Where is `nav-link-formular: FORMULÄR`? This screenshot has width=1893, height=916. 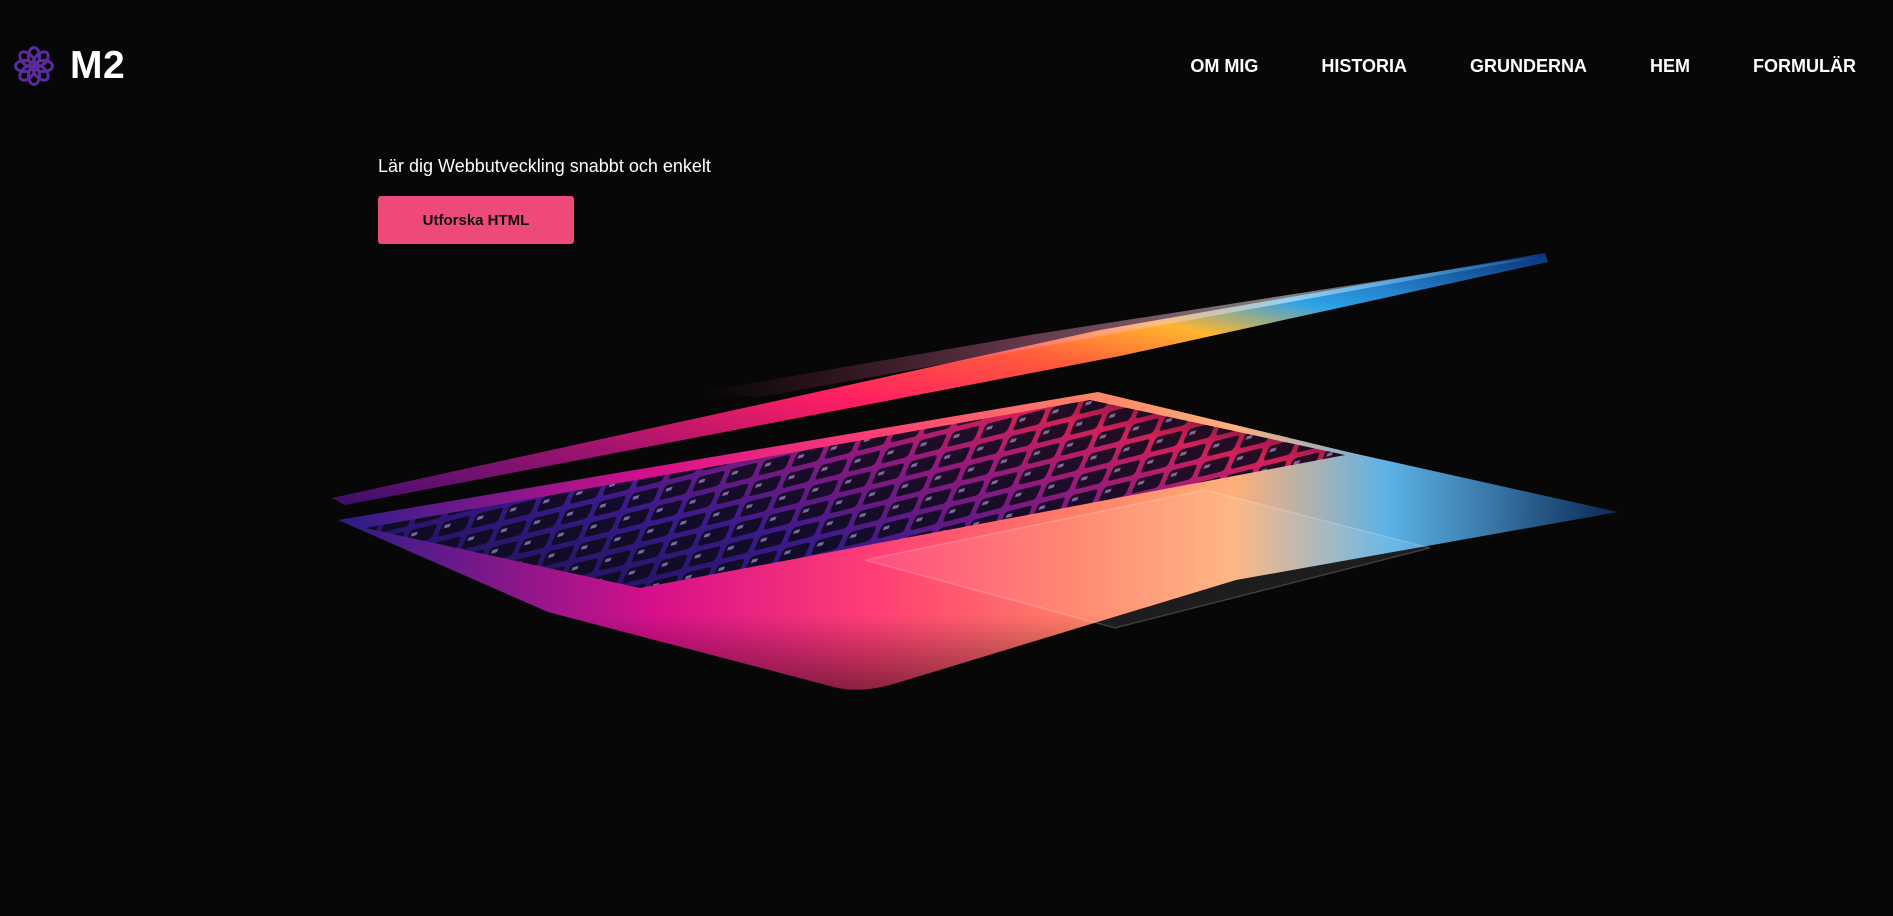 nav-link-formular: FORMULÄR is located at coordinates (1804, 66).